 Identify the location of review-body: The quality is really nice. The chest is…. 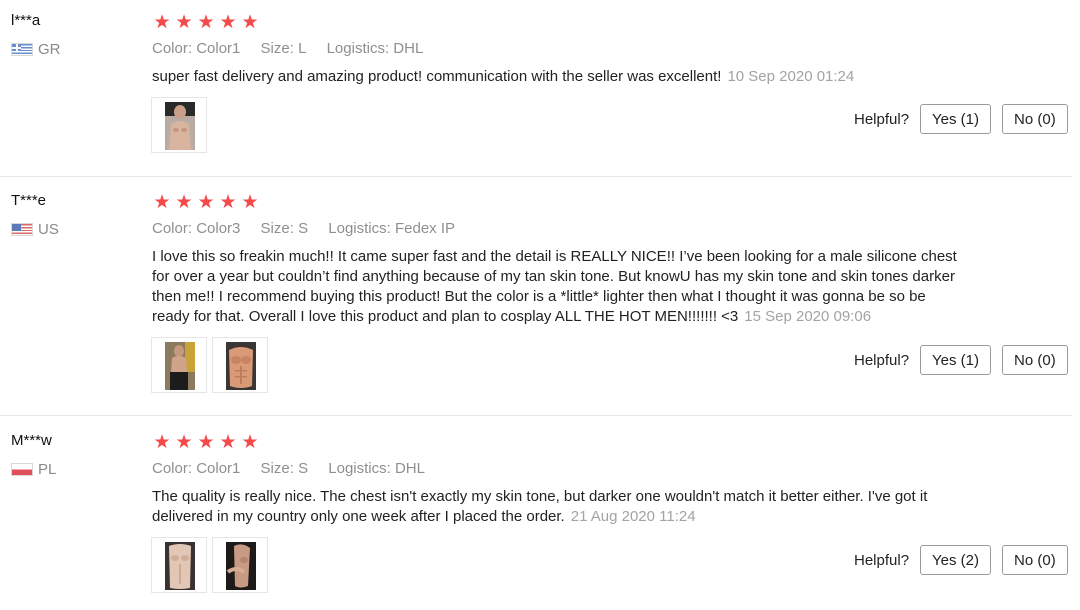
(540, 506).